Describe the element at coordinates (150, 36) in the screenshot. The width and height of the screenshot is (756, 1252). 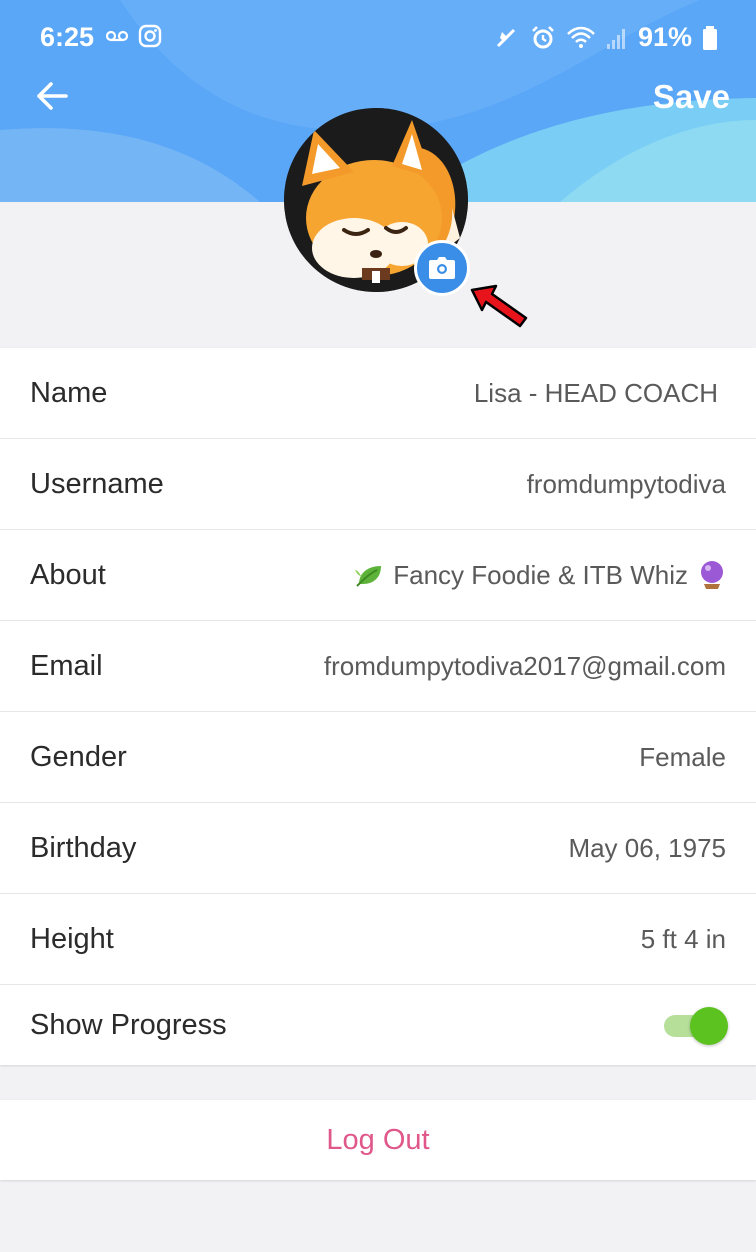
I see `instagram-icon` at that location.